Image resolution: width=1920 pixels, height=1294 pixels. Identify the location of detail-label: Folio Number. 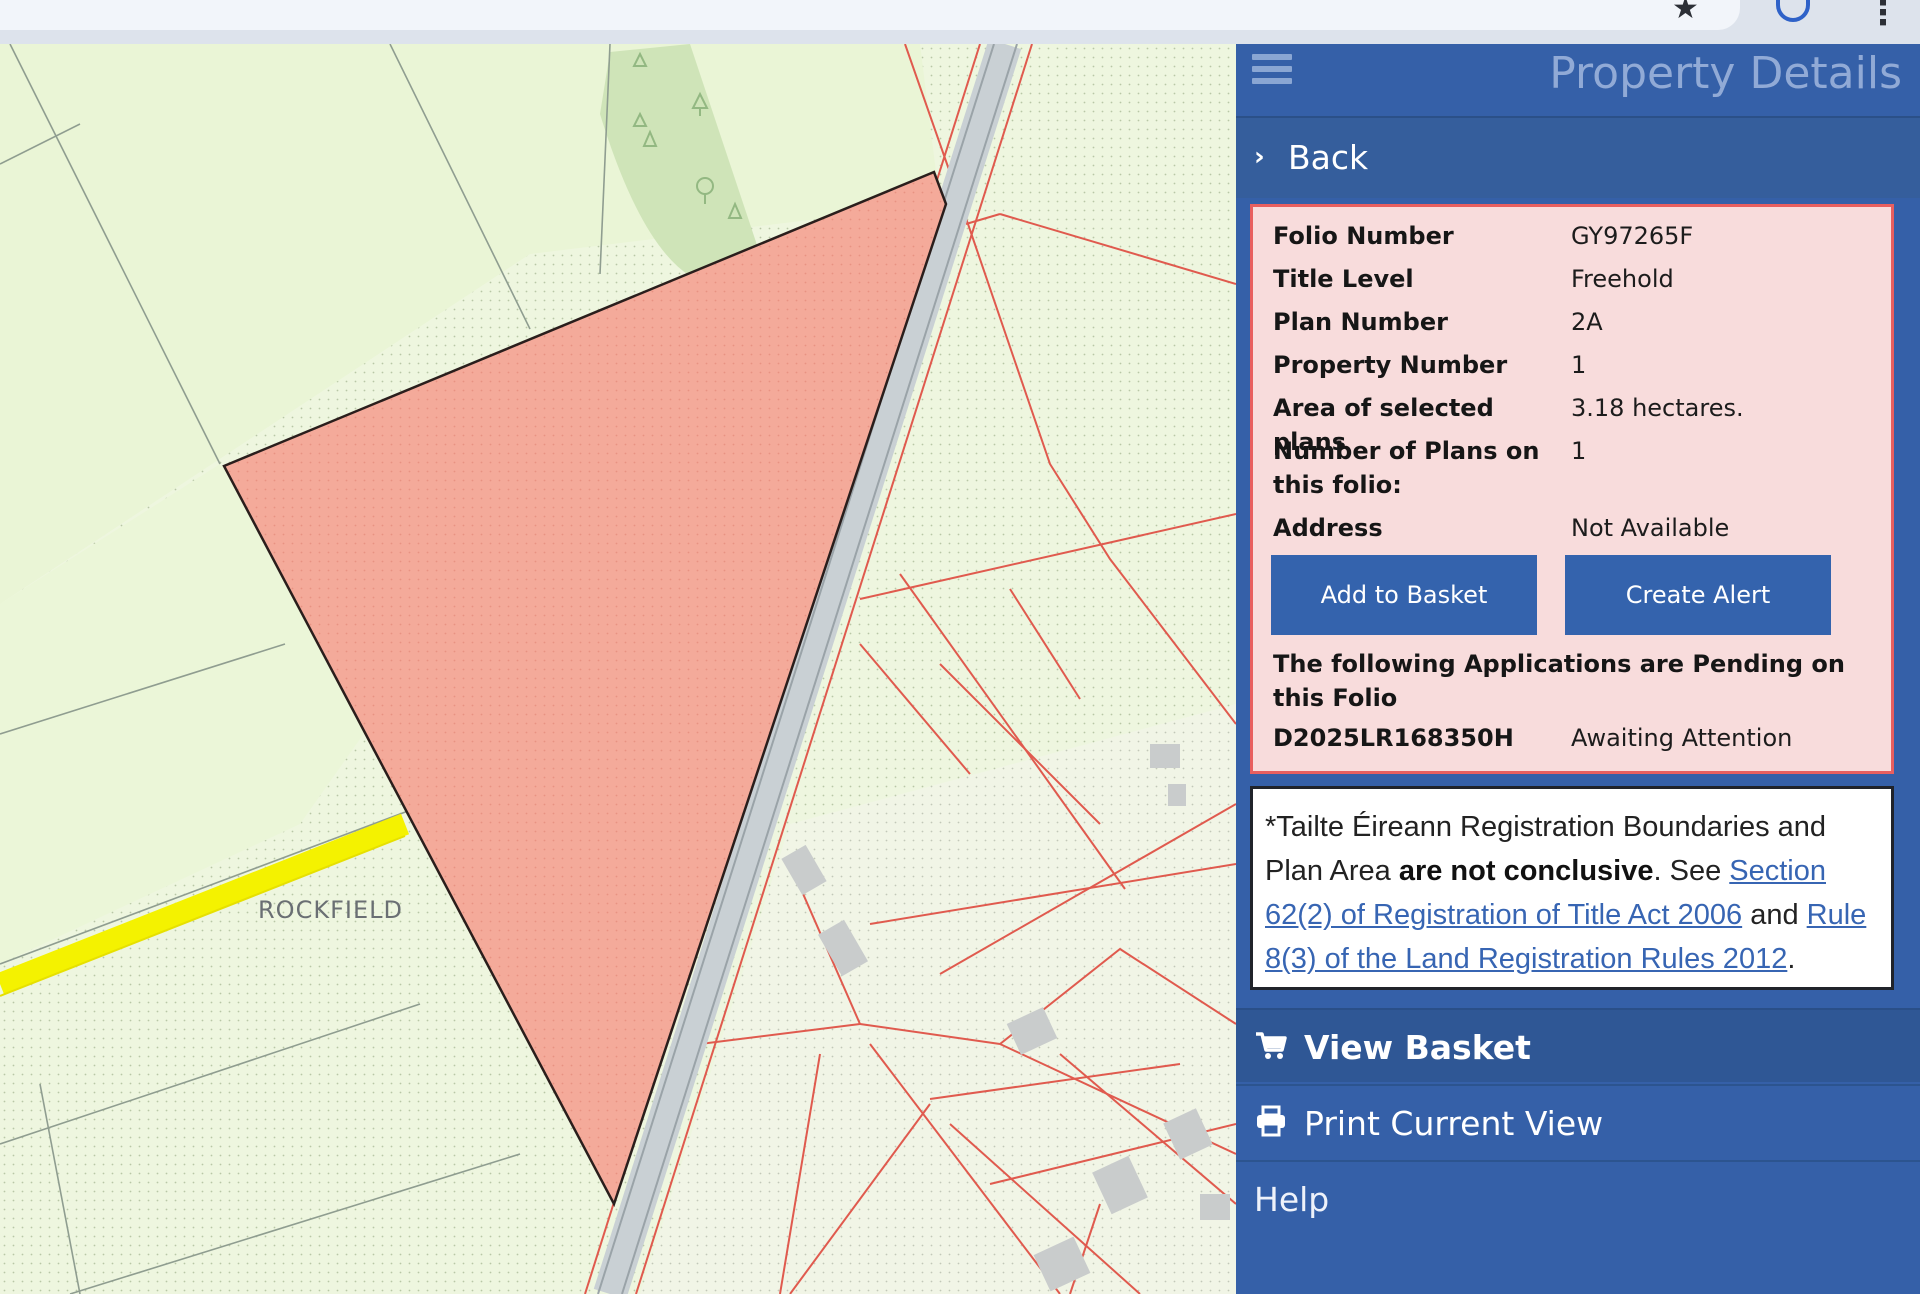
(1363, 236).